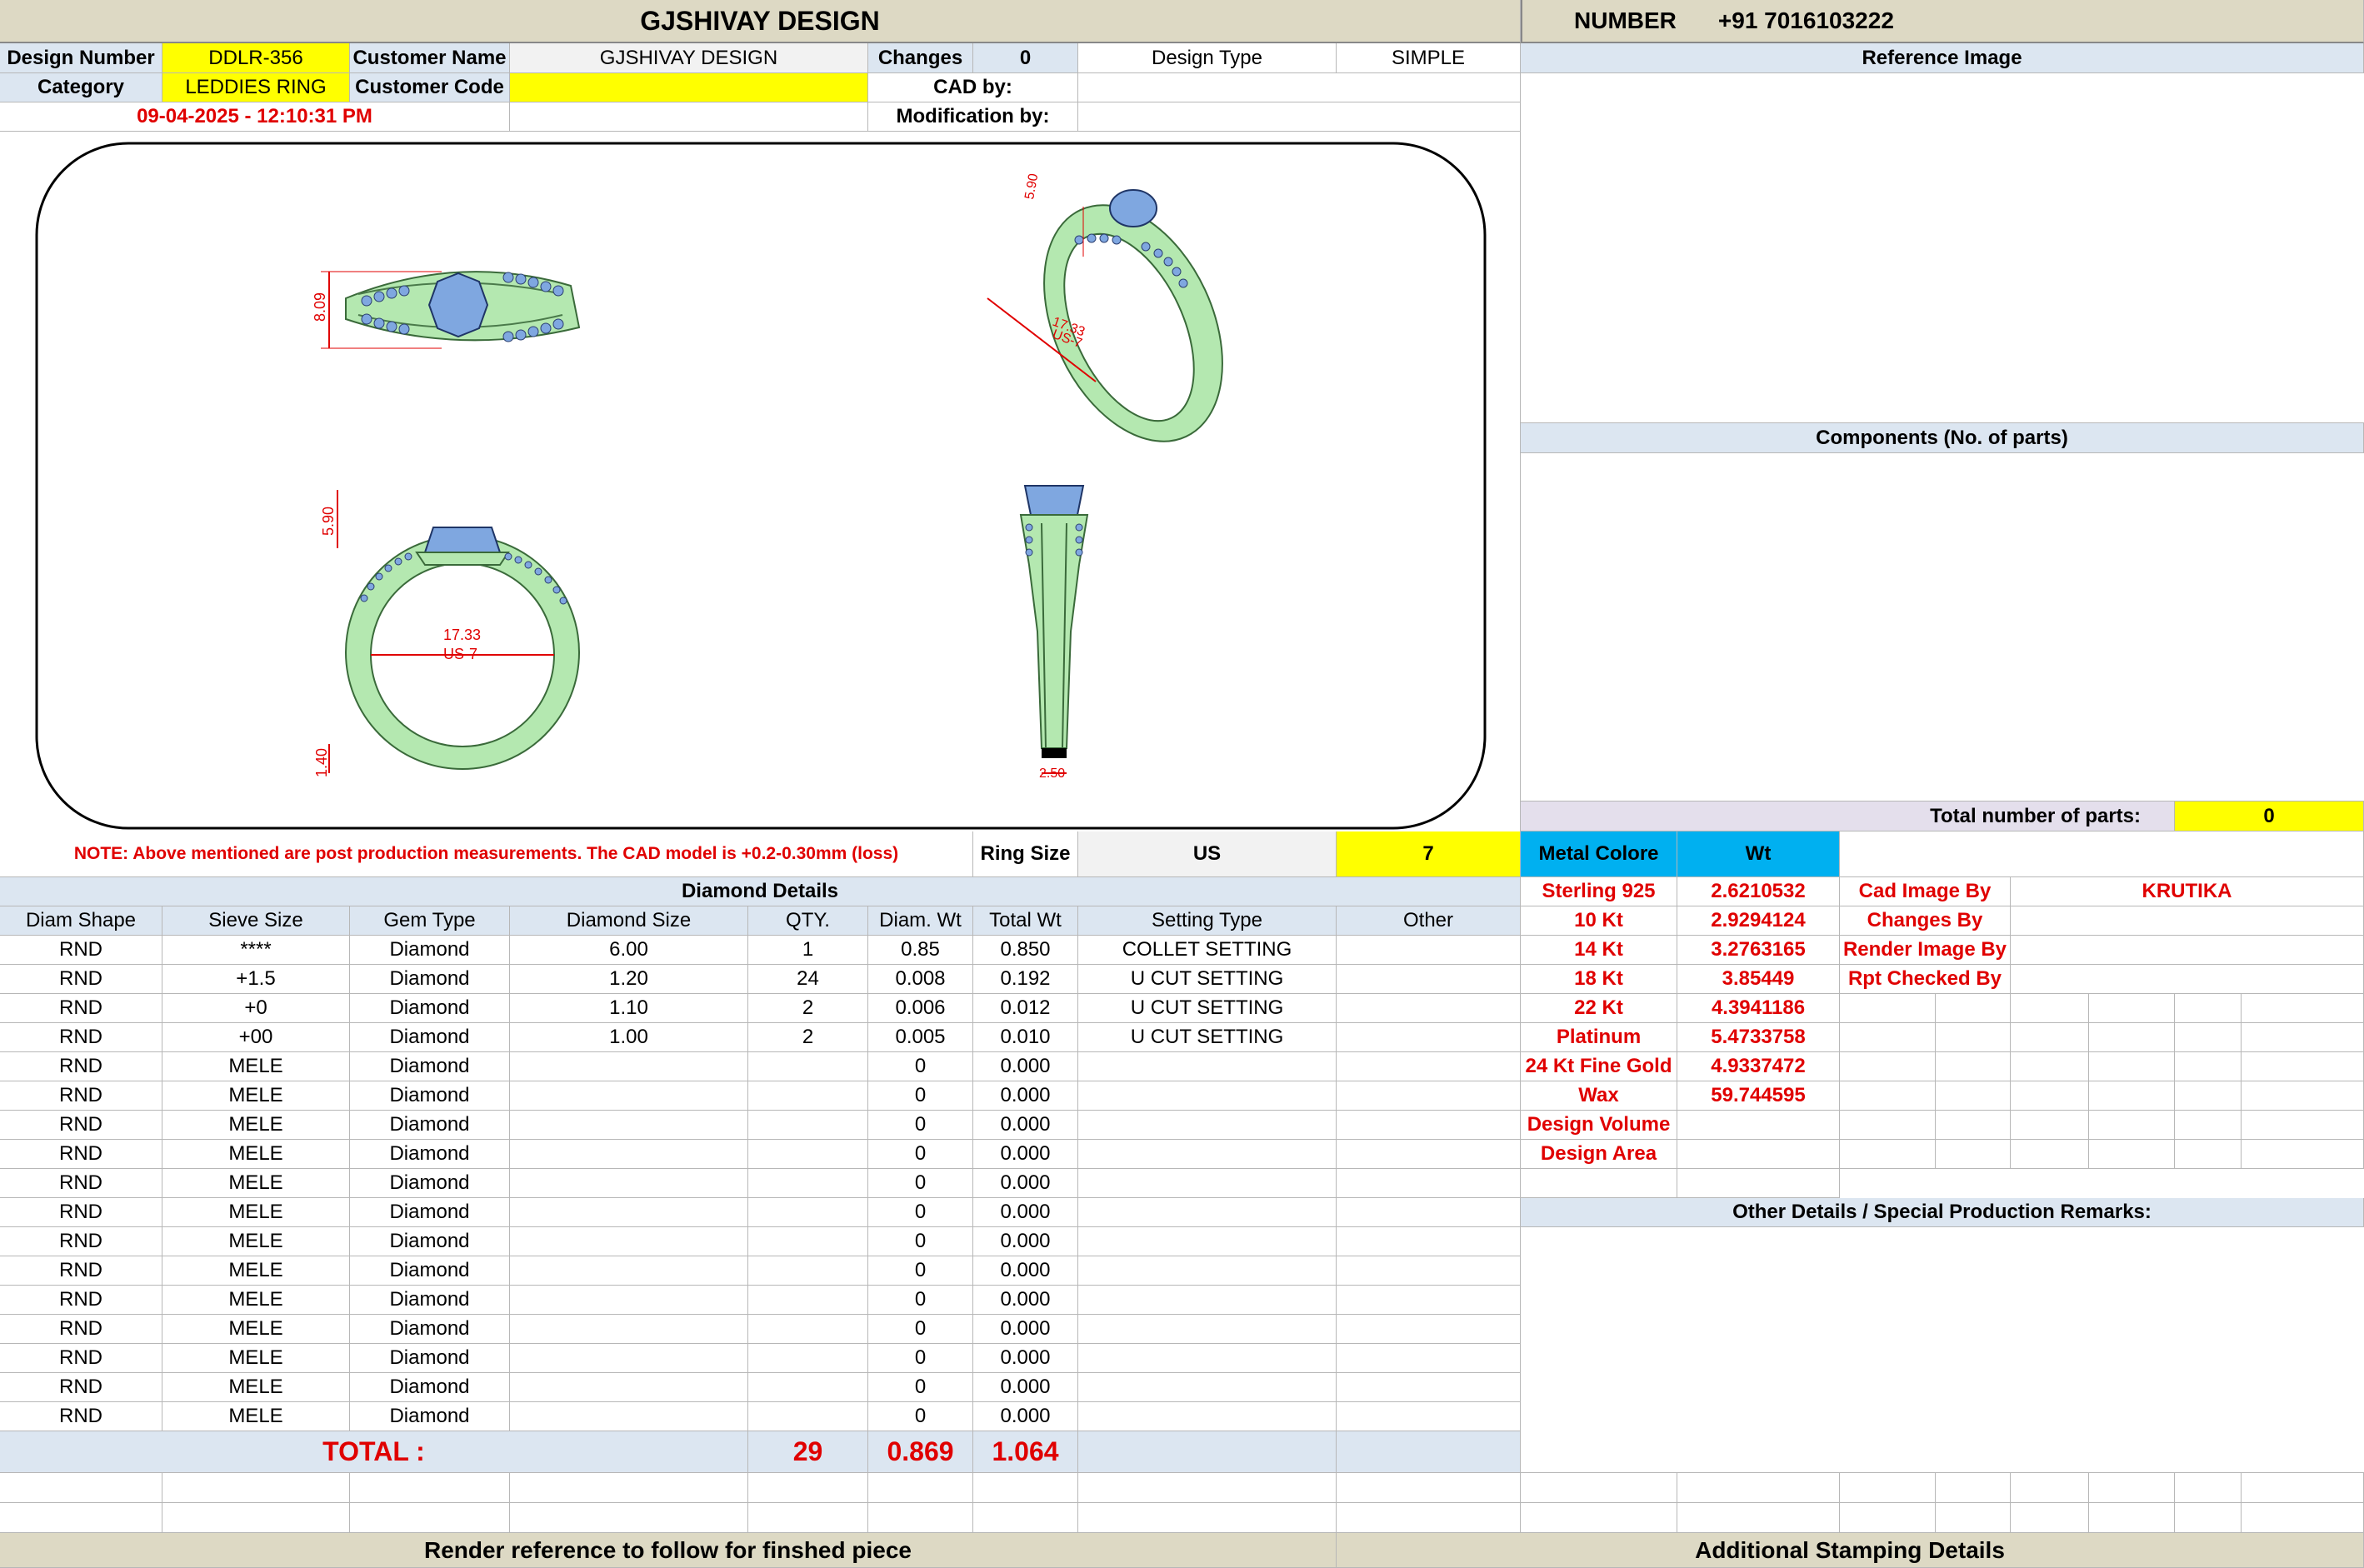 Image resolution: width=2364 pixels, height=1568 pixels. What do you see at coordinates (1025, 1008) in the screenshot?
I see `cell-total-wt: 0.012` at bounding box center [1025, 1008].